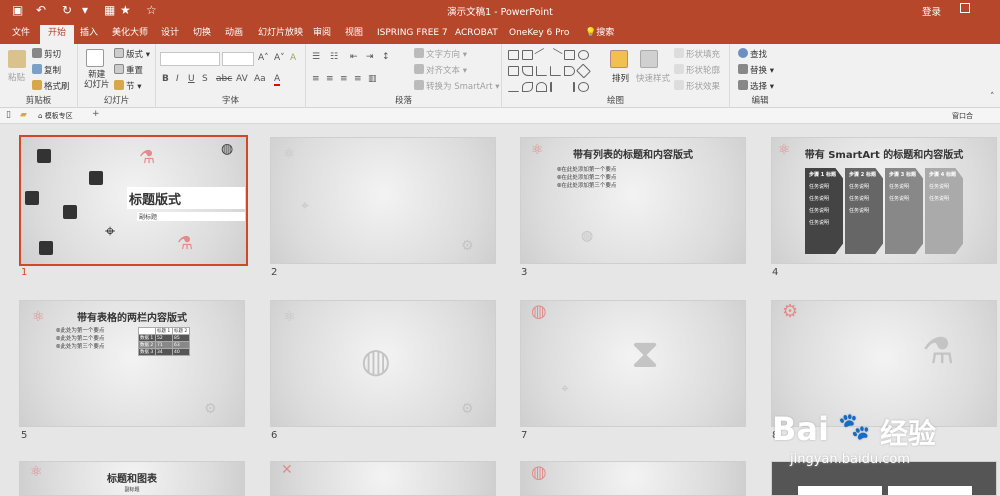  I want to click on arrange-icon, so click(619, 59).